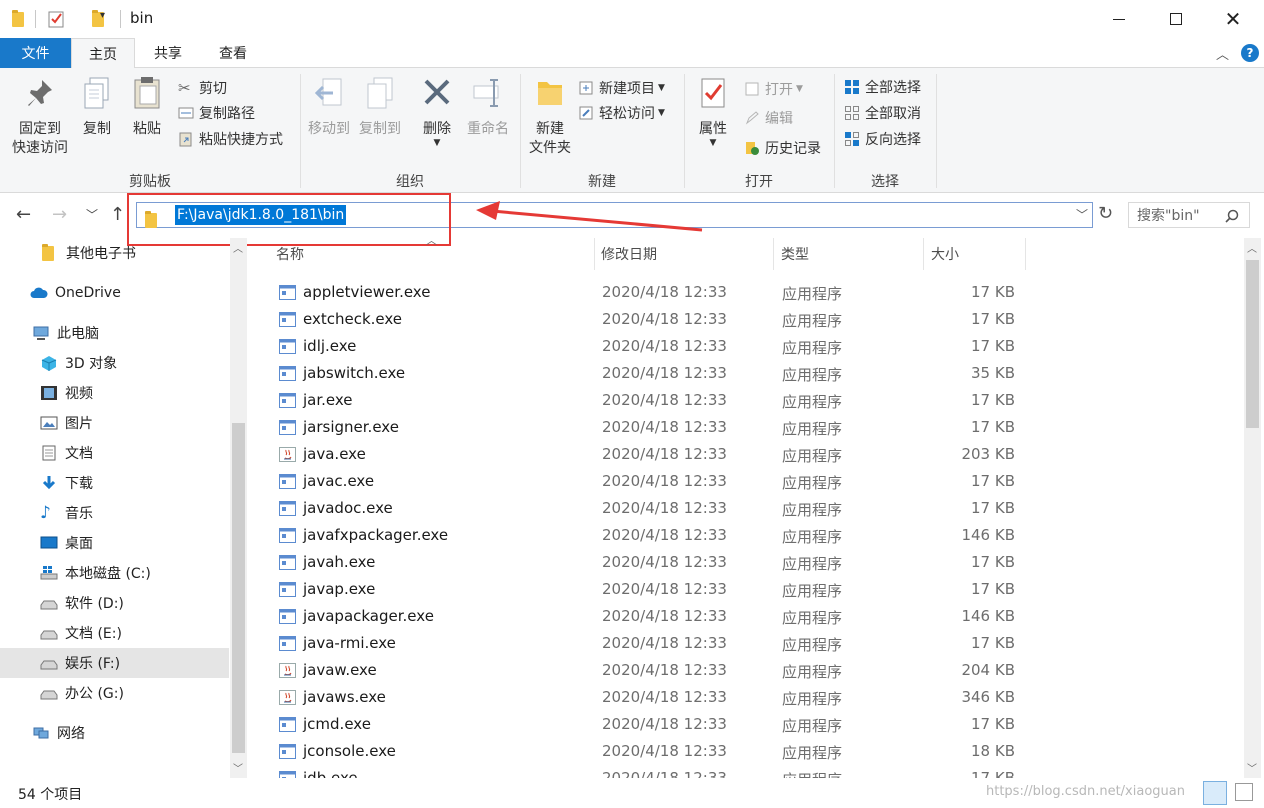 The image size is (1264, 808). I want to click on collapse-ribbon-icon: ︿, so click(1222, 53).